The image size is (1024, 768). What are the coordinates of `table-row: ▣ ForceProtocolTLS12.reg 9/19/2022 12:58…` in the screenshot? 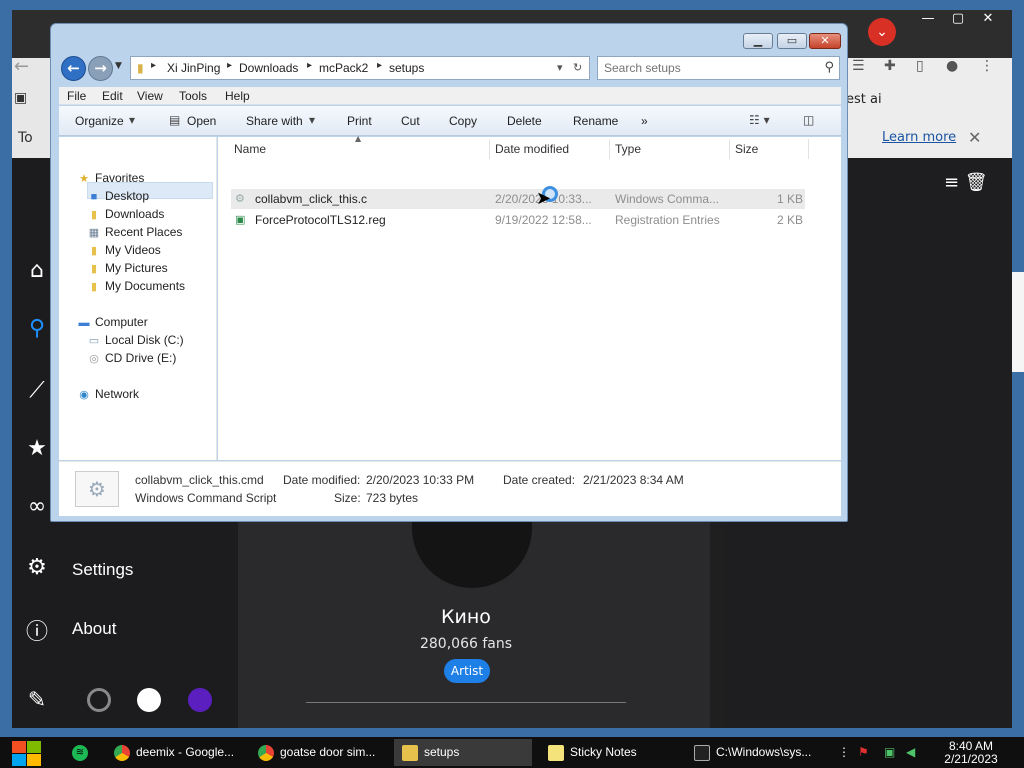 It's located at (518, 220).